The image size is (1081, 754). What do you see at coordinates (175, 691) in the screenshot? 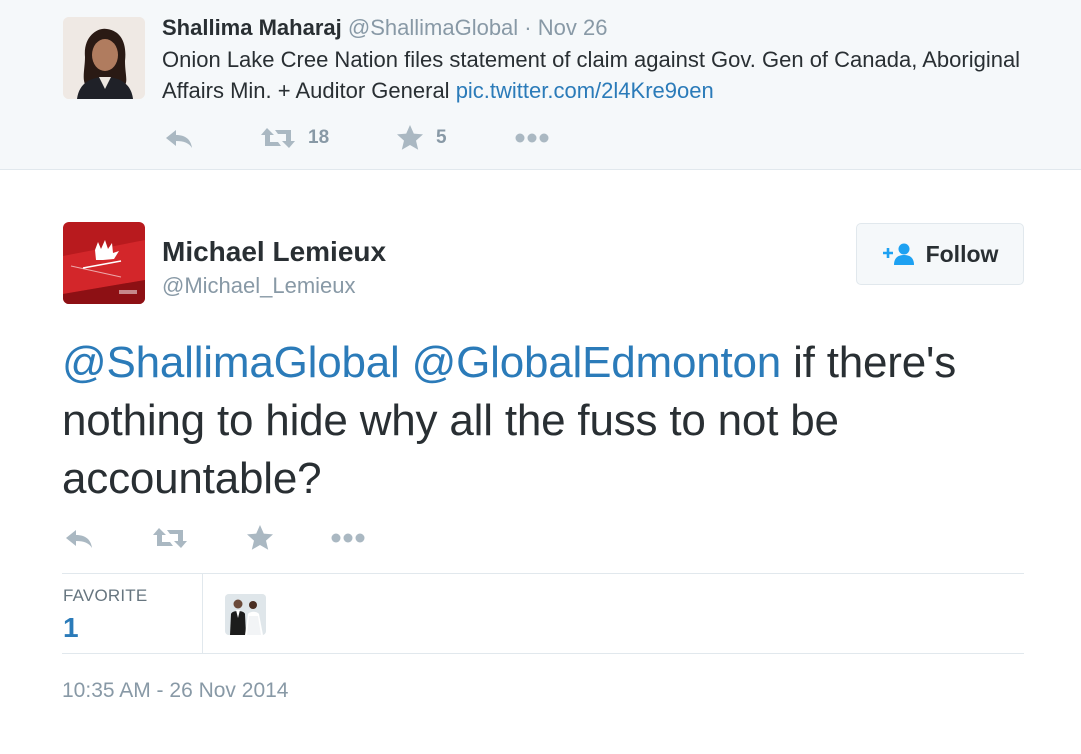
I see `tweet-timestamp: 10:35 AM - 26 Nov 2014` at bounding box center [175, 691].